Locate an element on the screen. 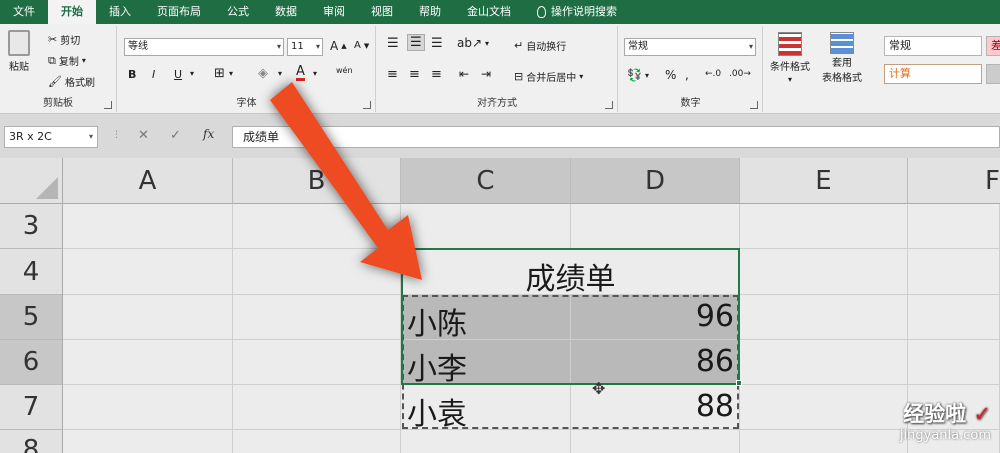 This screenshot has height=453, width=1000. tab-formulas: 公式 is located at coordinates (238, 12).